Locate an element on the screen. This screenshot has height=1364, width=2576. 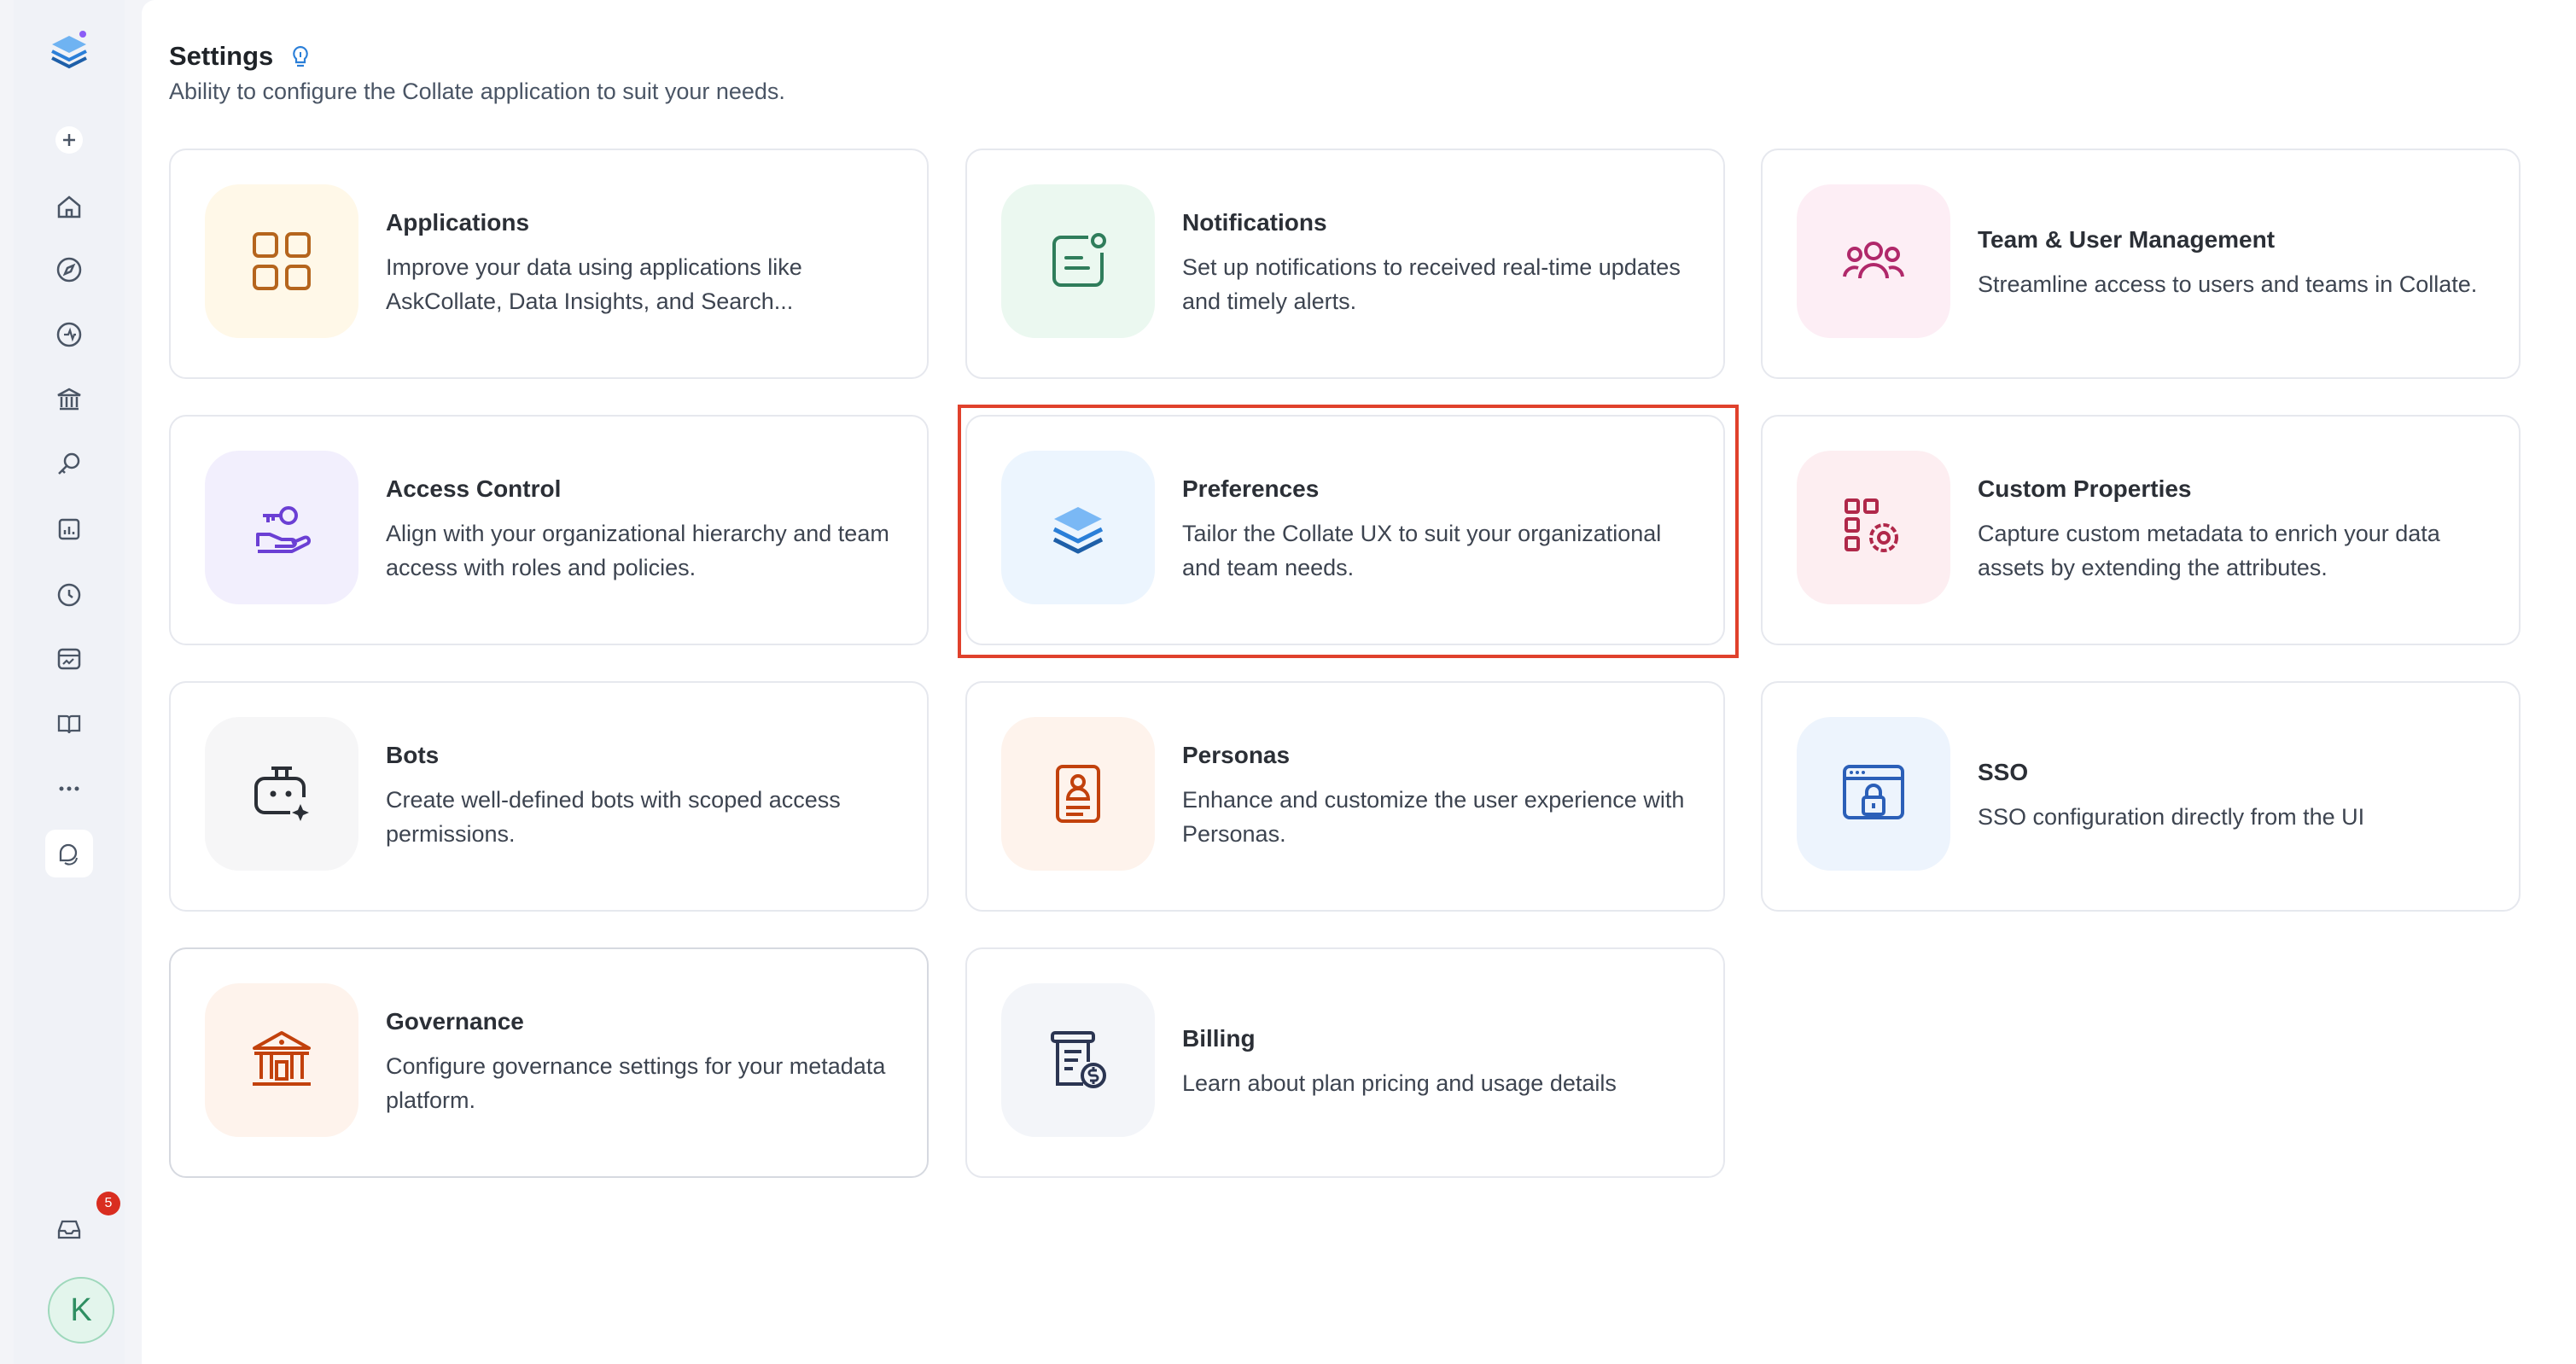
card-title: Team & User Management is located at coordinates (2127, 240).